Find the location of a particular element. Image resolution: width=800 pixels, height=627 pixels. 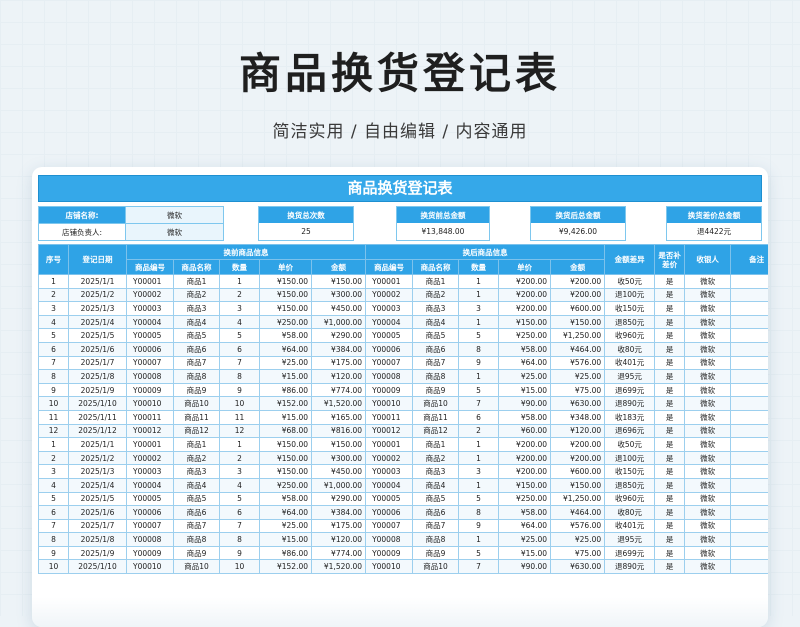

cell-before-amount: ¥300.00 is located at coordinates (338, 458).